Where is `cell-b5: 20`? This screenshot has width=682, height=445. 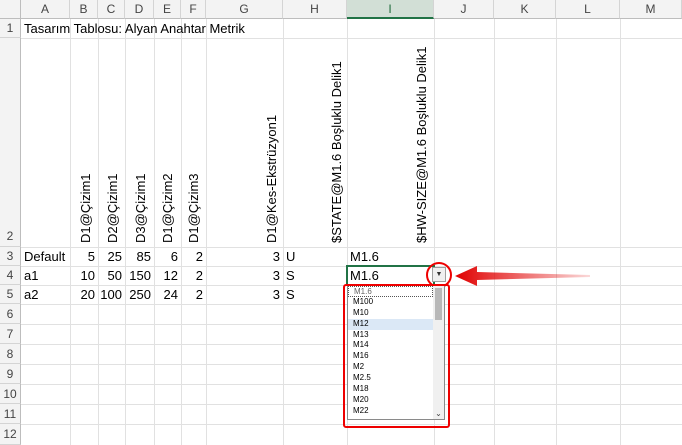
cell-b5: 20 is located at coordinates (82, 294).